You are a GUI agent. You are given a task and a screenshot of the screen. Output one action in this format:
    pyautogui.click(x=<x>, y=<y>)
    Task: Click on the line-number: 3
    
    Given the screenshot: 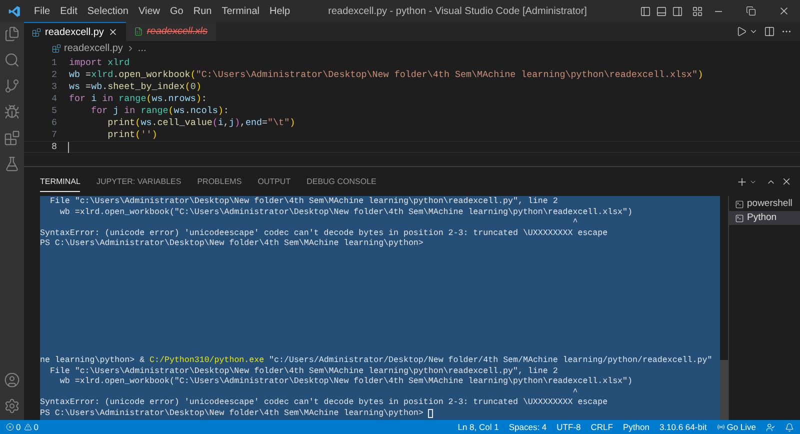 What is the action you would take?
    pyautogui.click(x=53, y=87)
    